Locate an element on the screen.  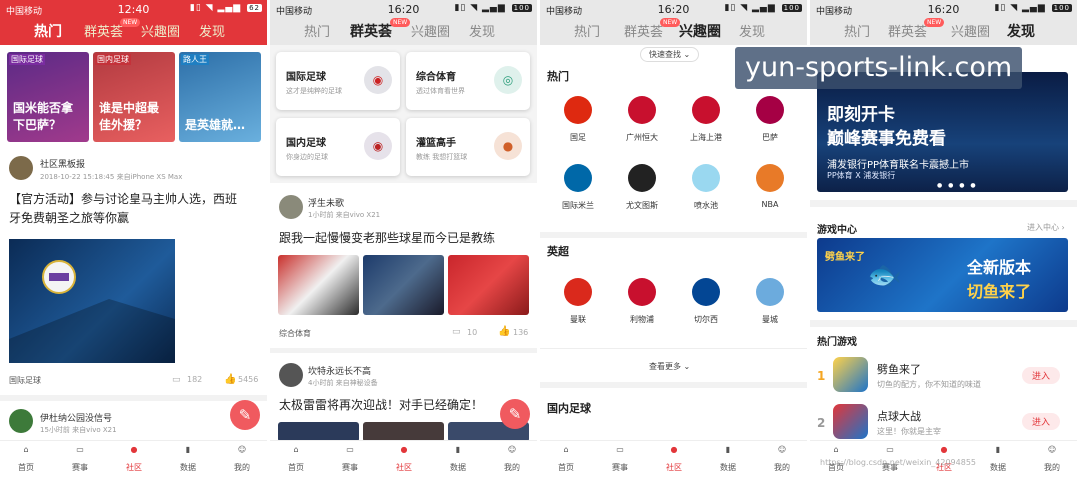
new-badge: NEW is located at coordinates (130, 22).